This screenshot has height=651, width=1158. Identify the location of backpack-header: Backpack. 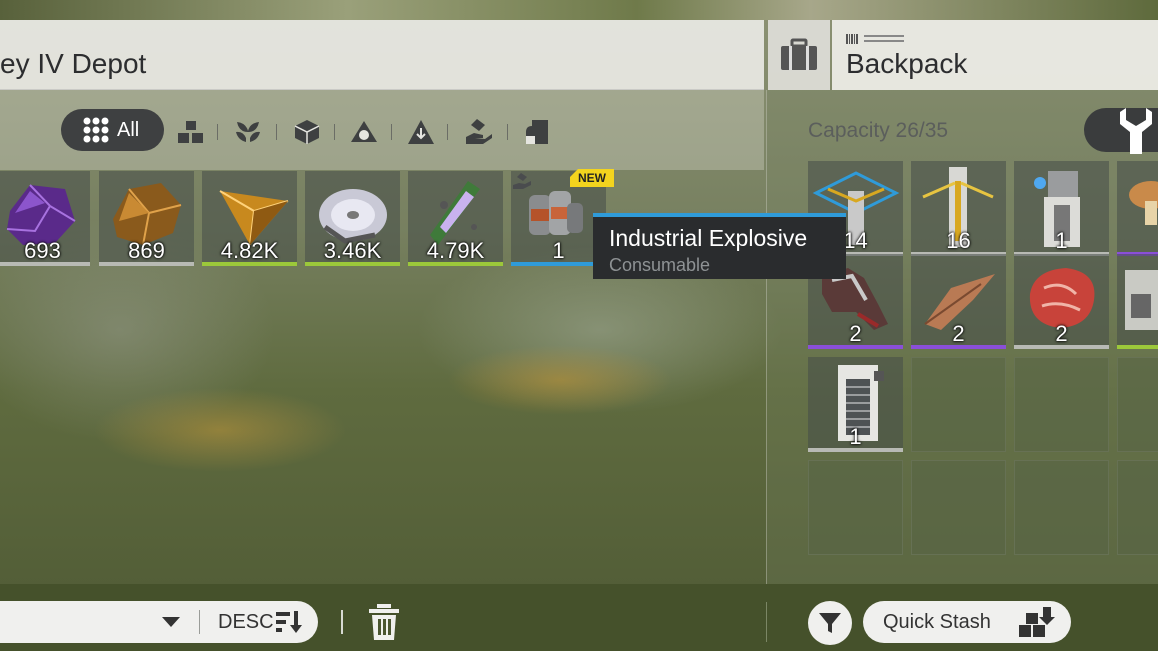
(995, 55).